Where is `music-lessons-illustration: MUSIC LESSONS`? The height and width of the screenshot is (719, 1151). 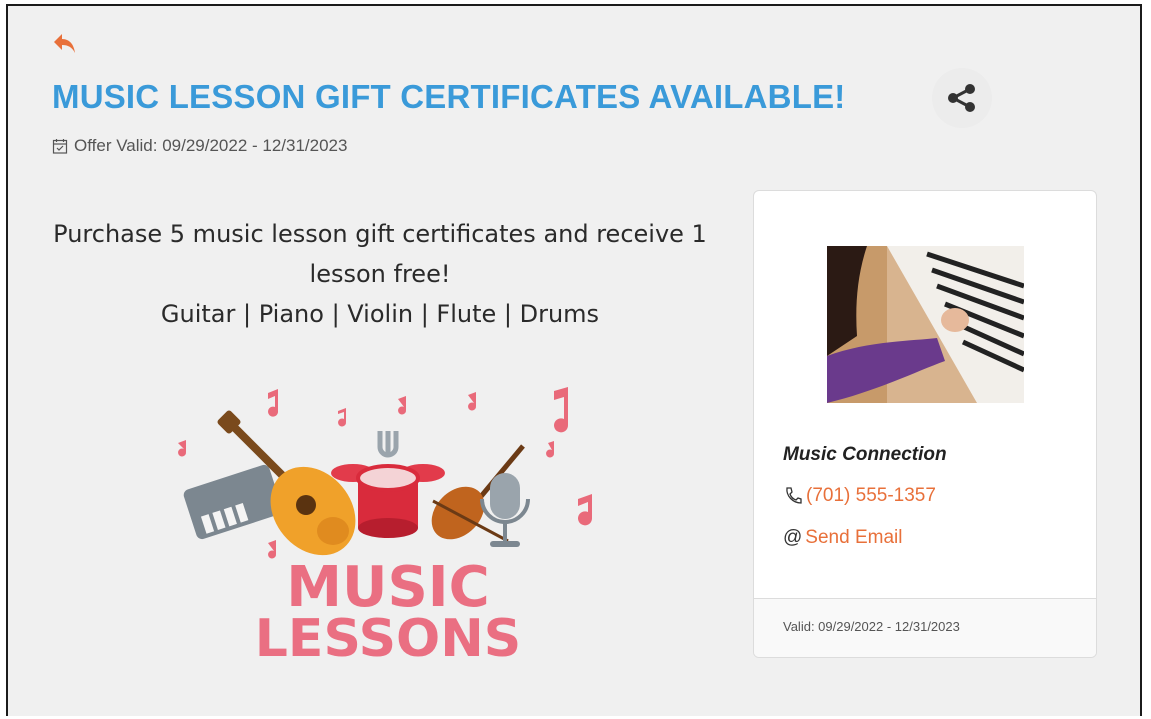
music-lessons-illustration: MUSIC LESSONS is located at coordinates (385, 528).